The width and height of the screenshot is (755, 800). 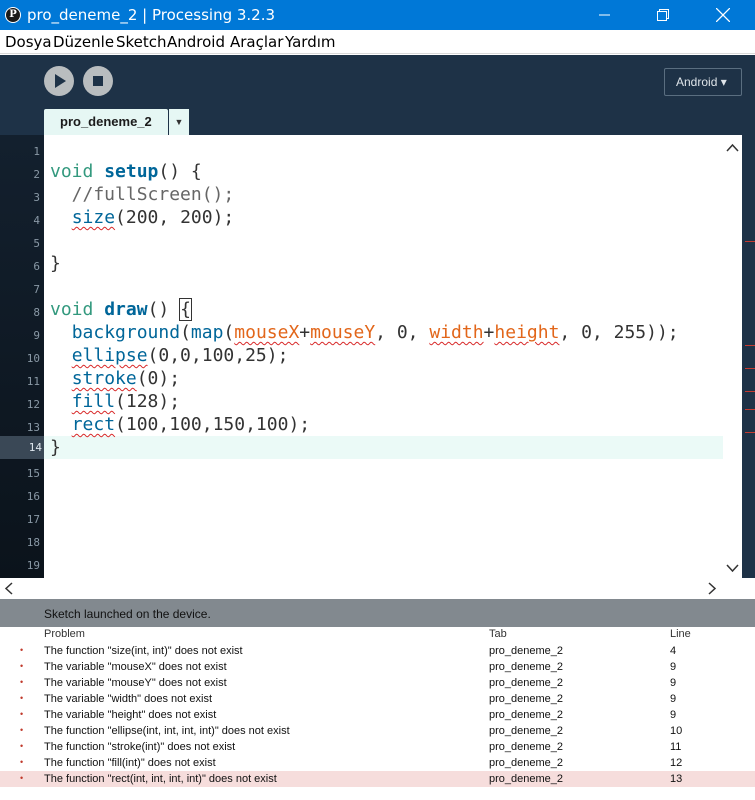 I want to click on scroll-right-icon, so click(x=712, y=588).